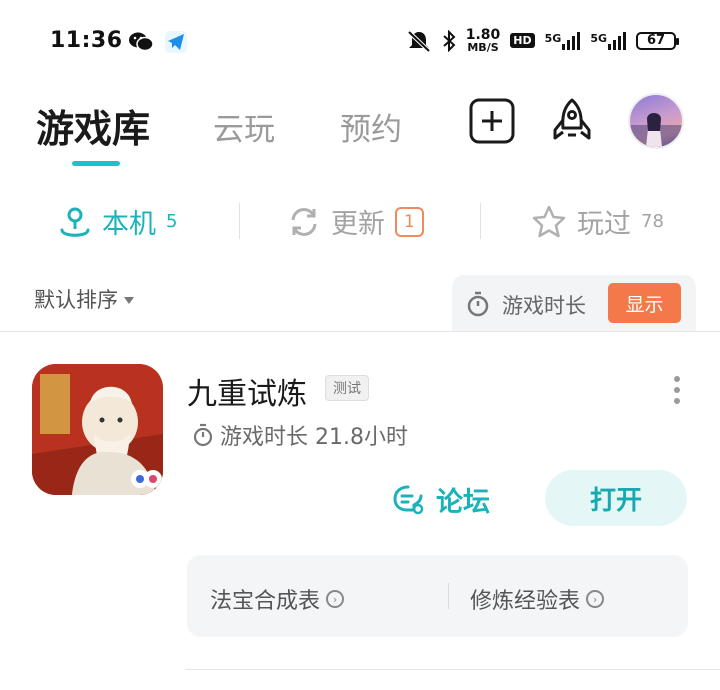 The image size is (720, 690). I want to click on avatar, so click(656, 121).